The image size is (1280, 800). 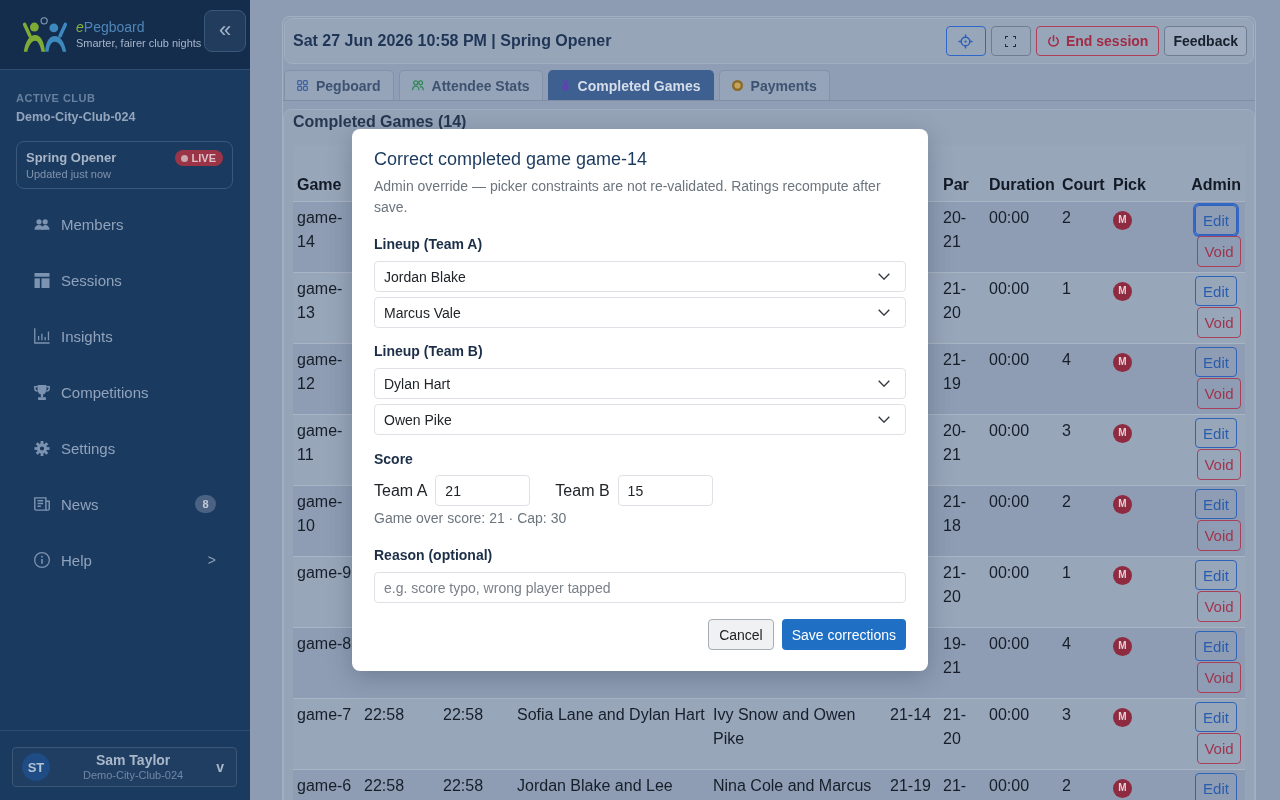 I want to click on reason-input: e.g. score typo, wrong player tapped, so click(x=640, y=587).